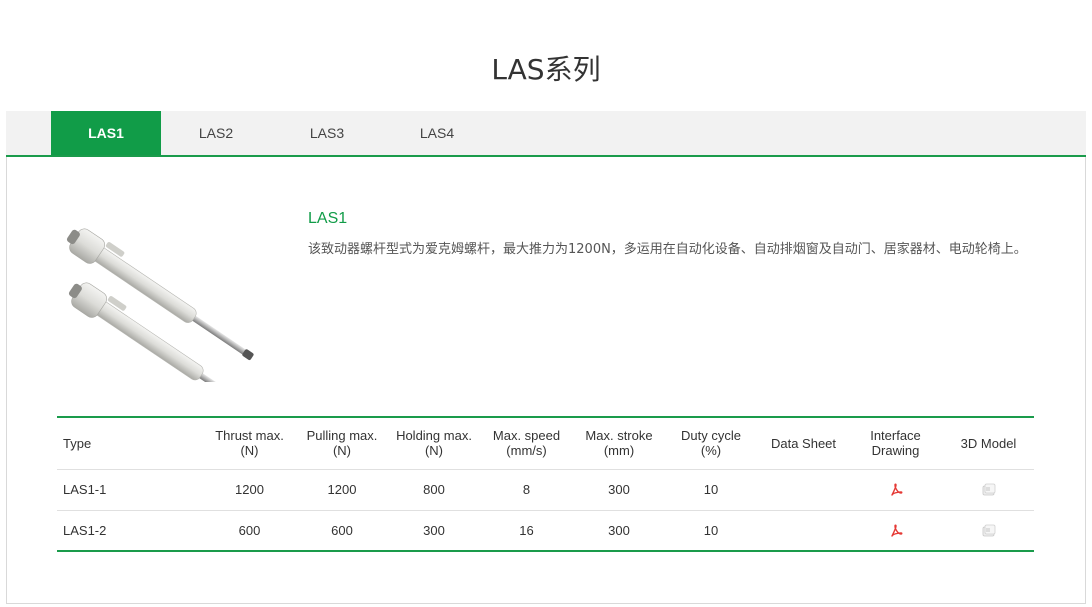  I want to click on cell-speed: 8, so click(526, 490).